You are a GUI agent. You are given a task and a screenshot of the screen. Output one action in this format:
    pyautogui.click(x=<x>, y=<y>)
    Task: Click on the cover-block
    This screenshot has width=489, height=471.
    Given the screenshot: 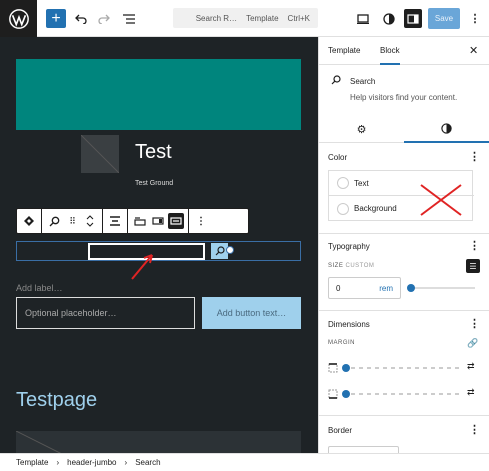 What is the action you would take?
    pyautogui.click(x=158, y=94)
    